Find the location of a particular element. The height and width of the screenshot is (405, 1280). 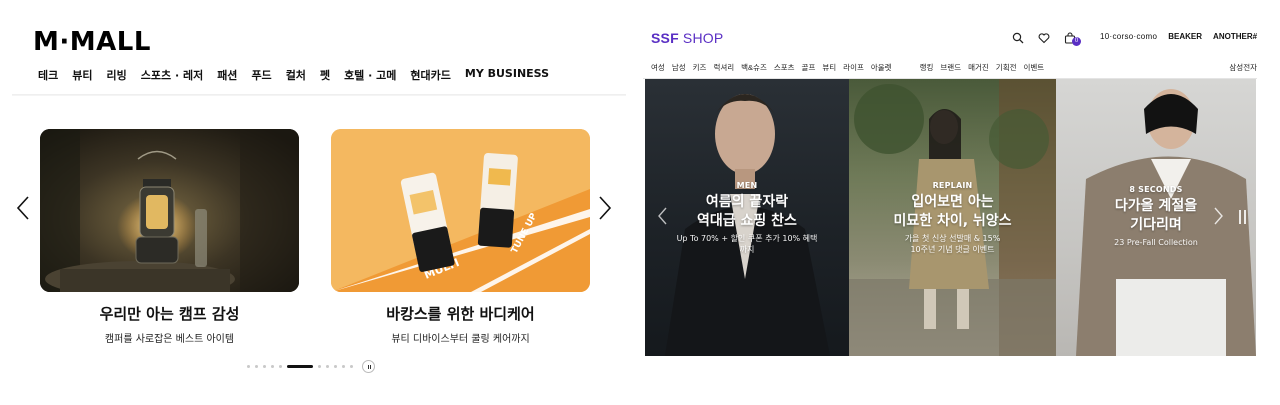

promo-card-bodycare-image: MULTI TUNE UP is located at coordinates (460, 210).